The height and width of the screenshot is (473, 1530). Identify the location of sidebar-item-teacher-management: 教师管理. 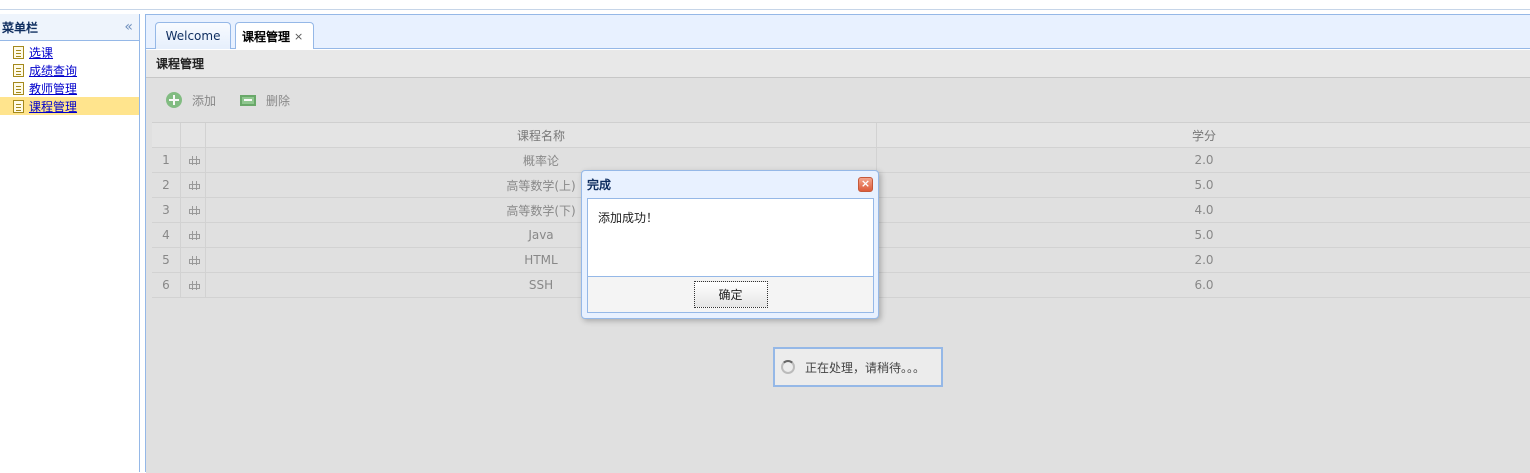
(69, 88).